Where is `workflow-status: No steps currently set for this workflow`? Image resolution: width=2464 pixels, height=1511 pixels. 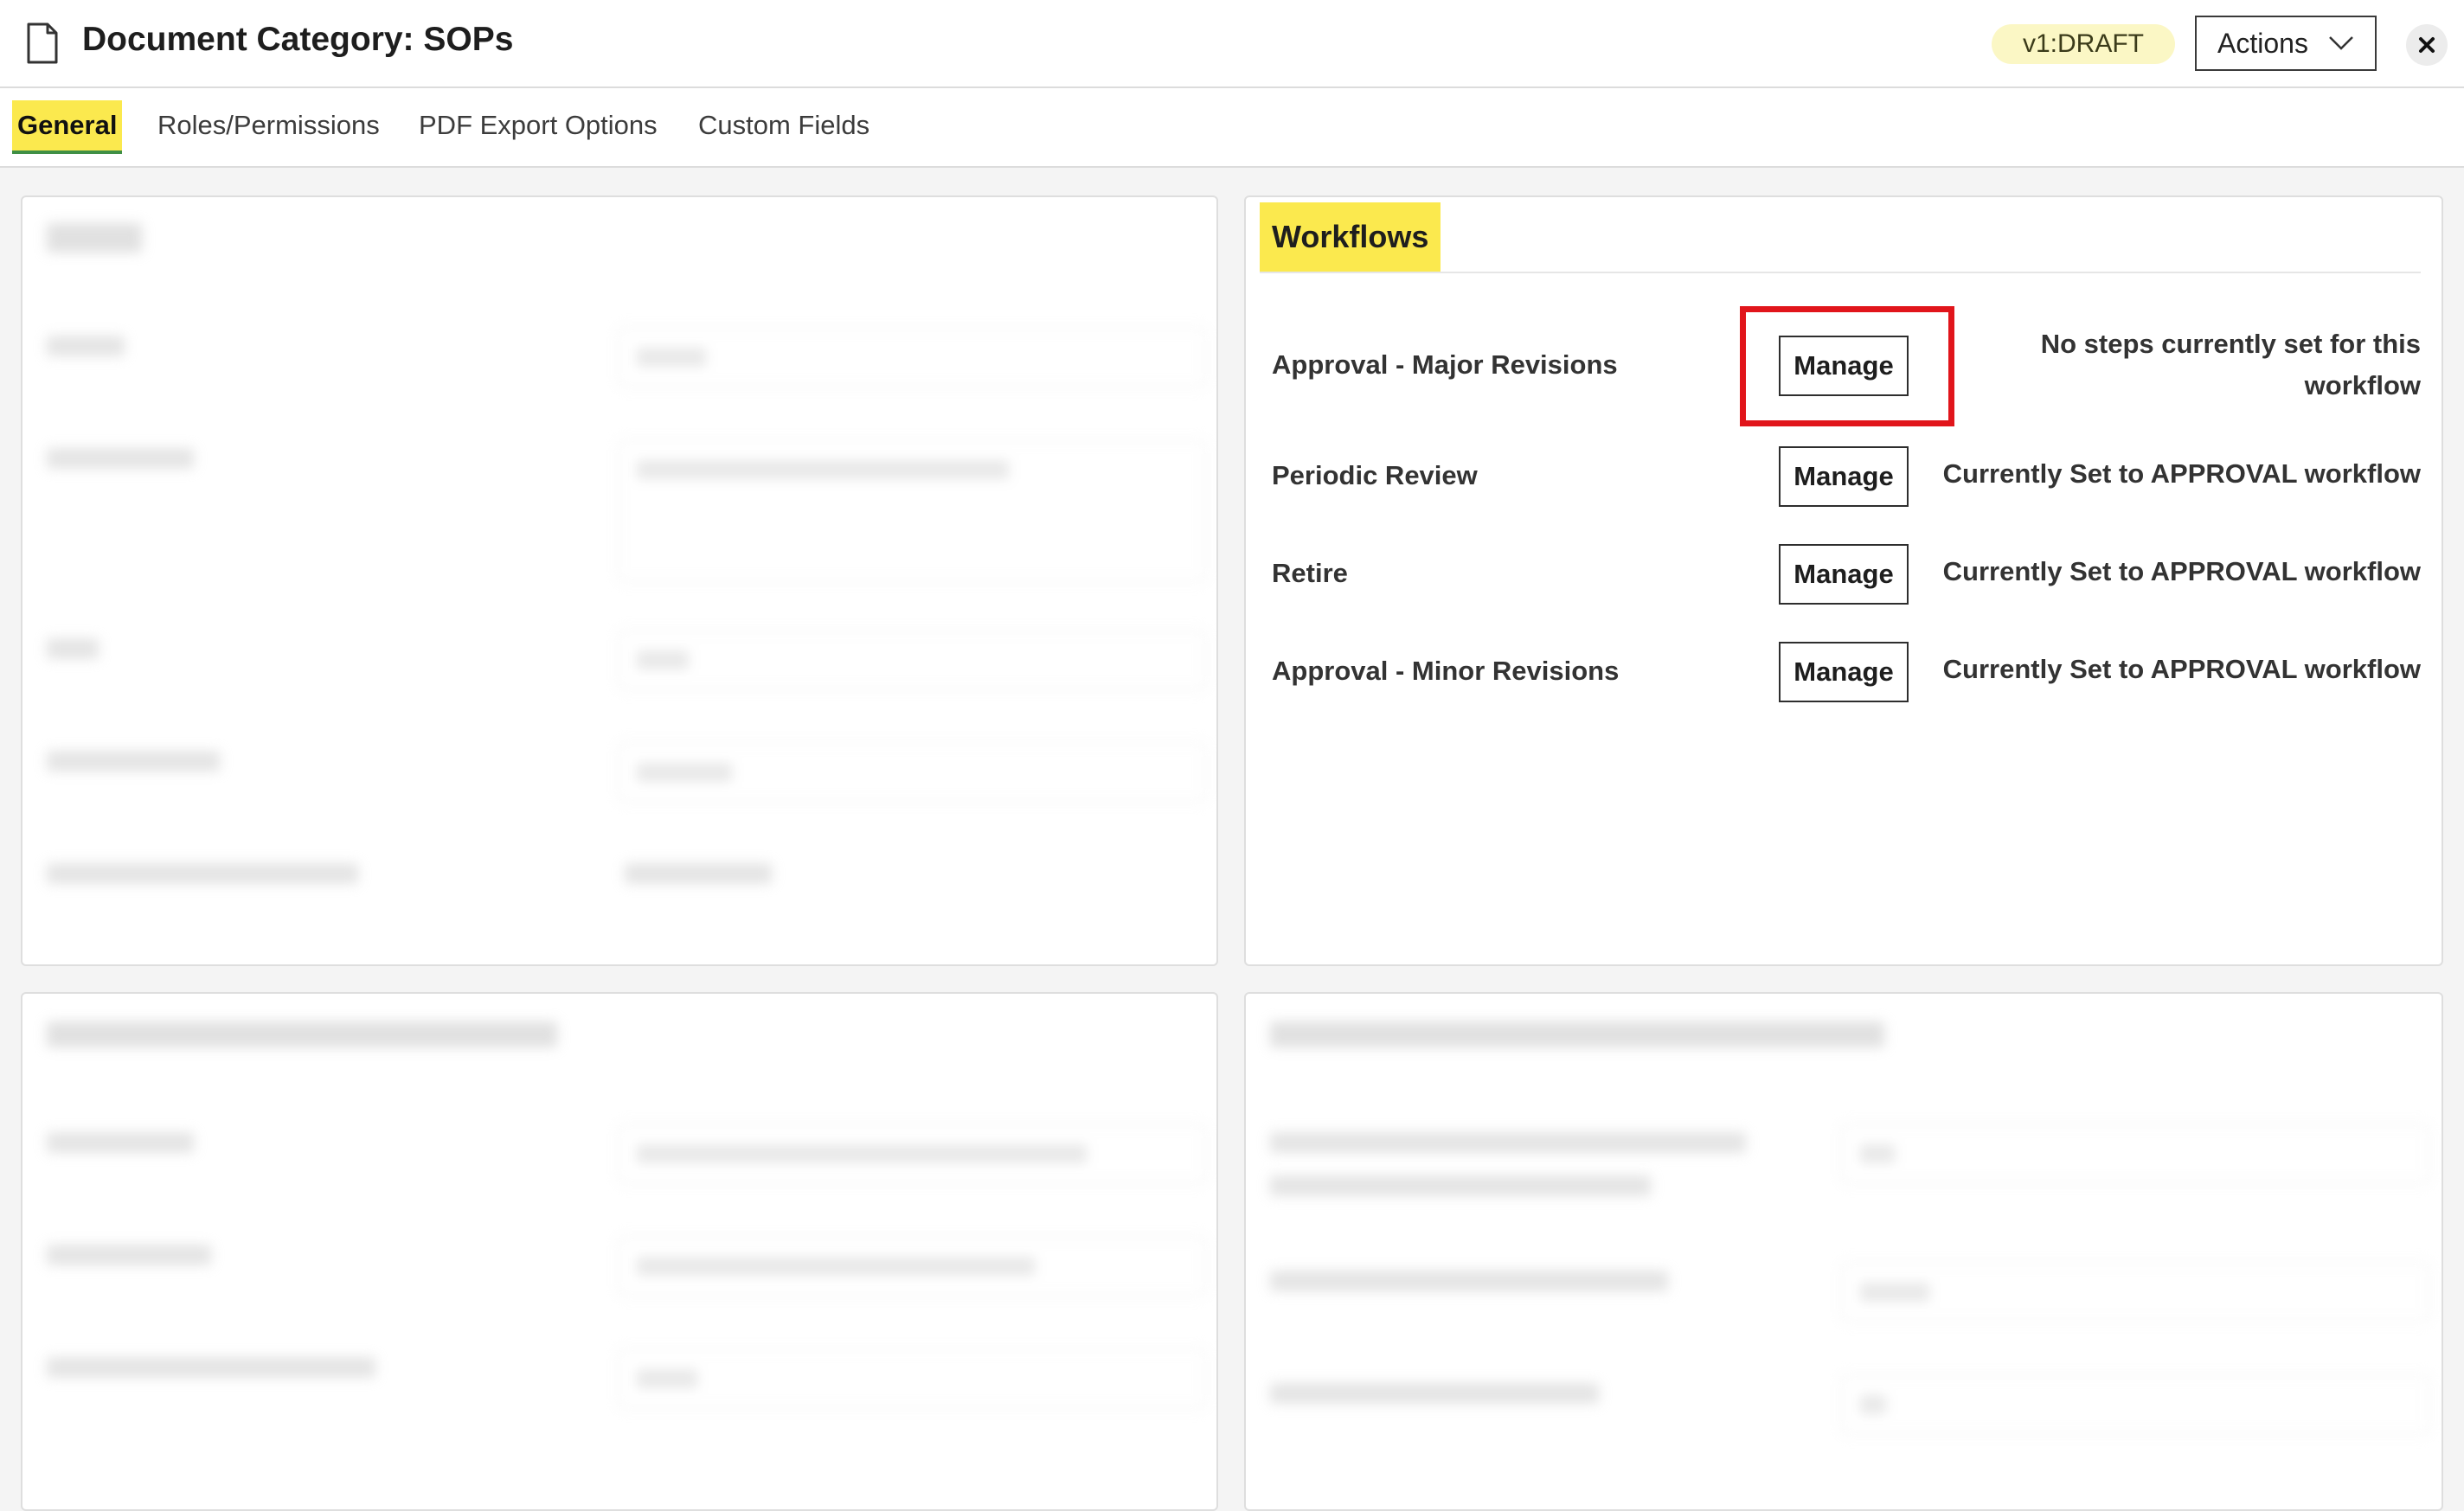
workflow-status: No steps currently set for this workflow is located at coordinates (2230, 364).